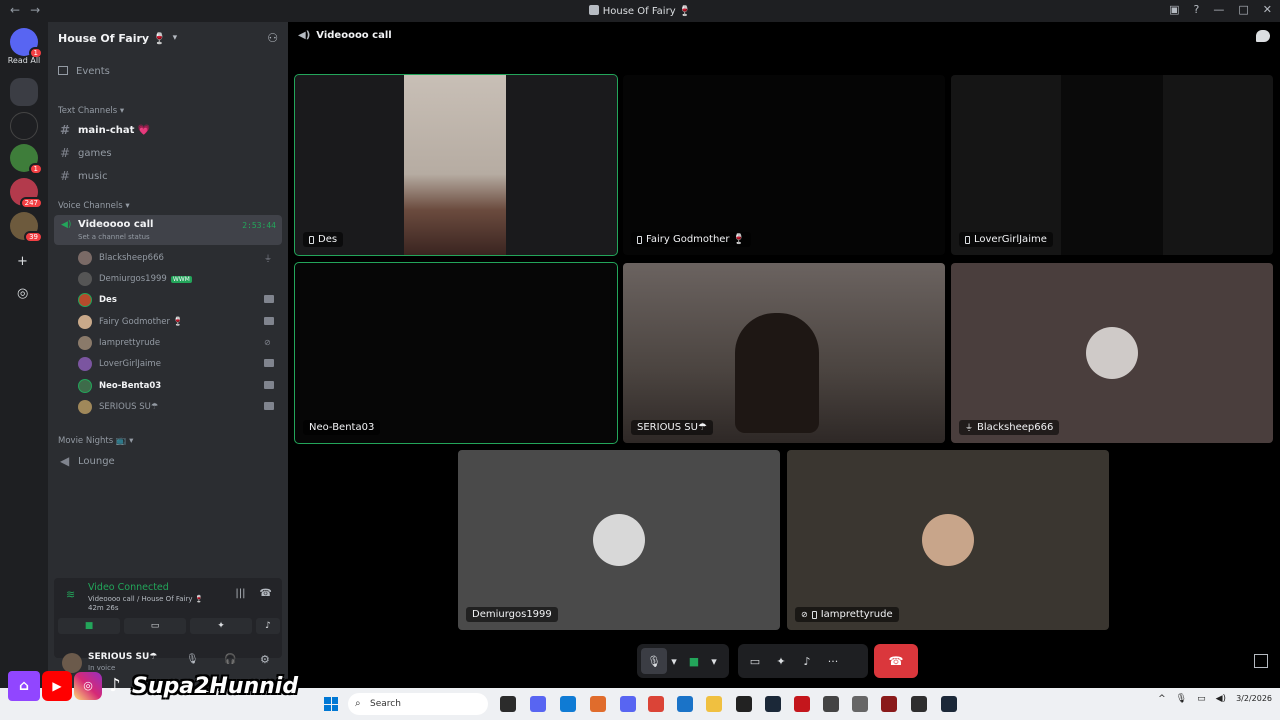  What do you see at coordinates (773, 704) in the screenshot?
I see `steam-taskbar-icon` at bounding box center [773, 704].